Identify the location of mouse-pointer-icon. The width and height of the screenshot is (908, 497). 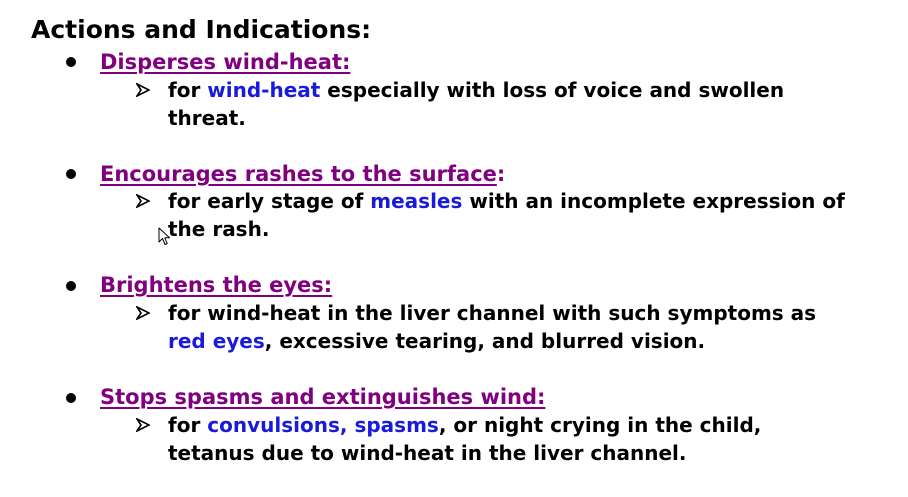
(164, 236).